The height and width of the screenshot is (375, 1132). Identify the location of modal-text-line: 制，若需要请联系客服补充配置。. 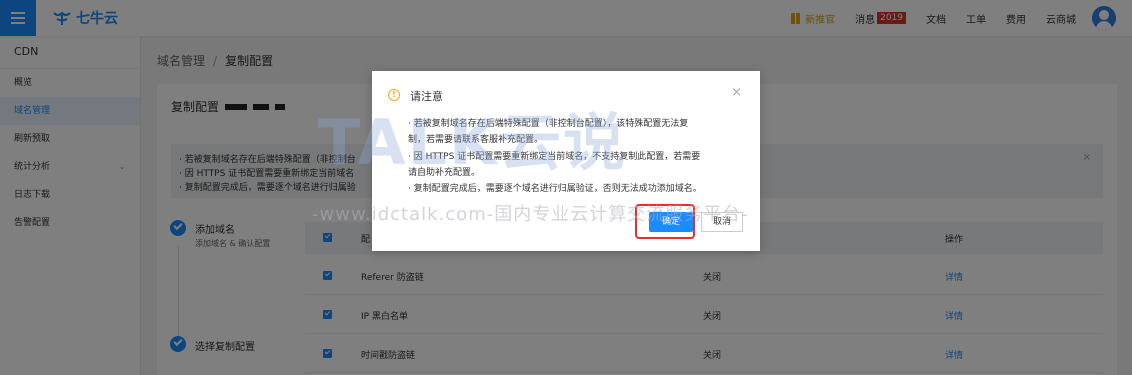
(476, 140).